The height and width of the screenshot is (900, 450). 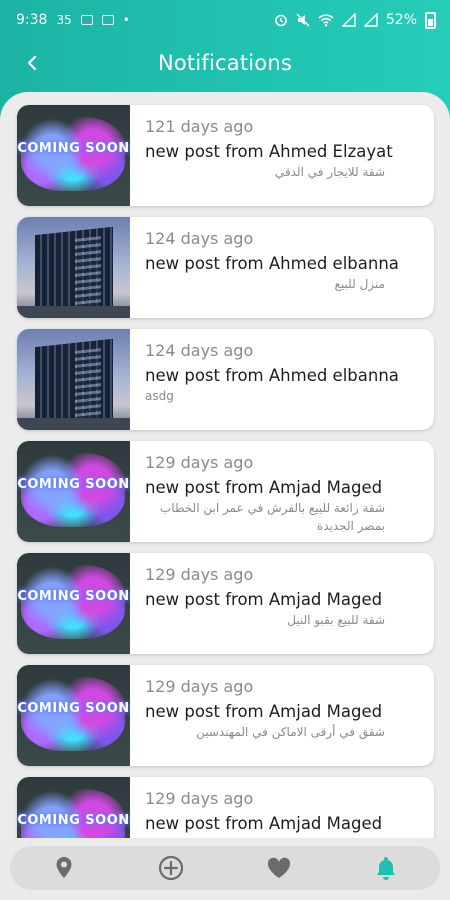 What do you see at coordinates (430, 20) in the screenshot?
I see `battery-icon` at bounding box center [430, 20].